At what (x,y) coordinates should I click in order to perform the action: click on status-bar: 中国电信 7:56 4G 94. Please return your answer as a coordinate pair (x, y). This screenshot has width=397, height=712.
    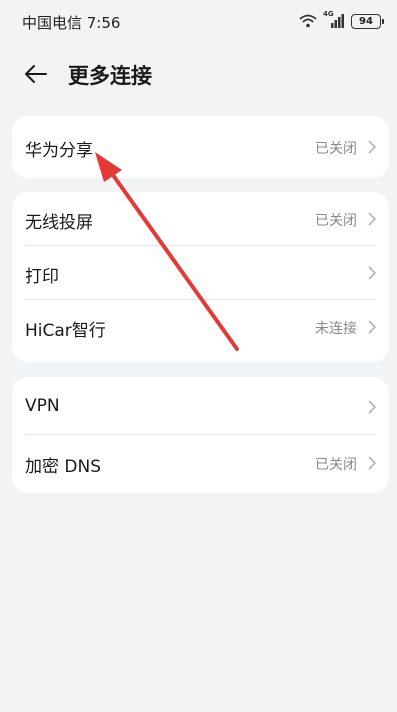
    Looking at the image, I should click on (198, 20).